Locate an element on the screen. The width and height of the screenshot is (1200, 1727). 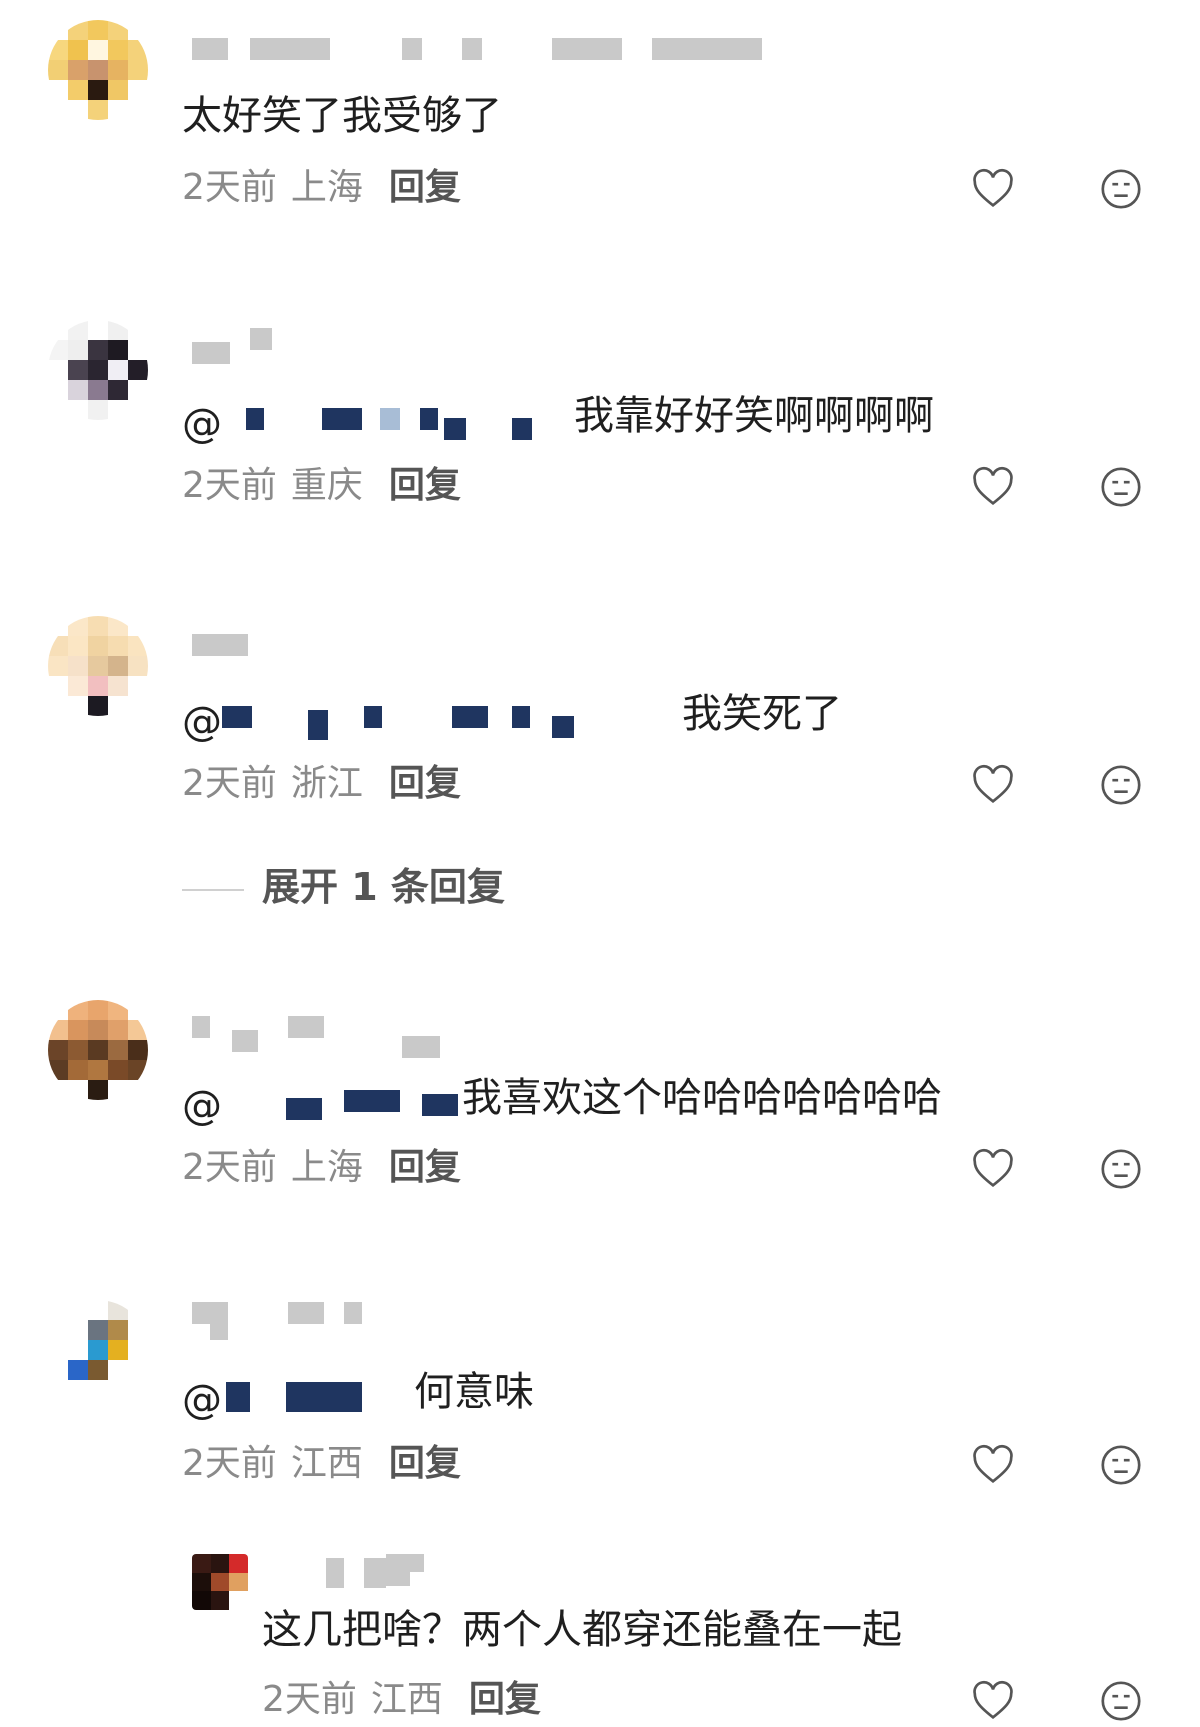
comment-text: @ 我靠好好笑啊啊啊啊 is located at coordinates (558, 417).